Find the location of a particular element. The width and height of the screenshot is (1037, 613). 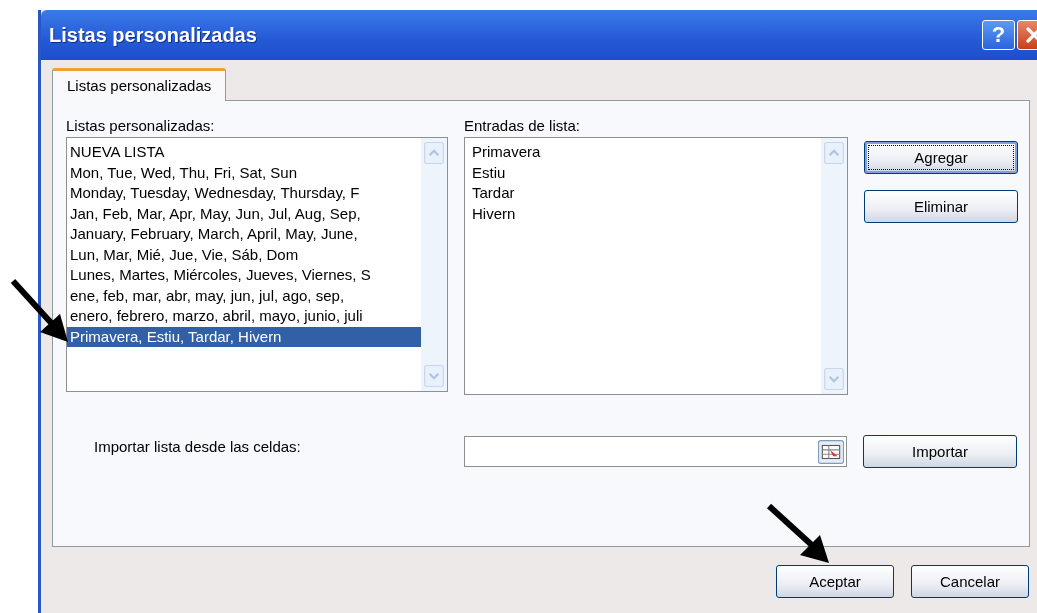

list-item: Jan, Feb, Mar, Apr, May, Jun, Jul, Aug, Sep, is located at coordinates (244, 213).